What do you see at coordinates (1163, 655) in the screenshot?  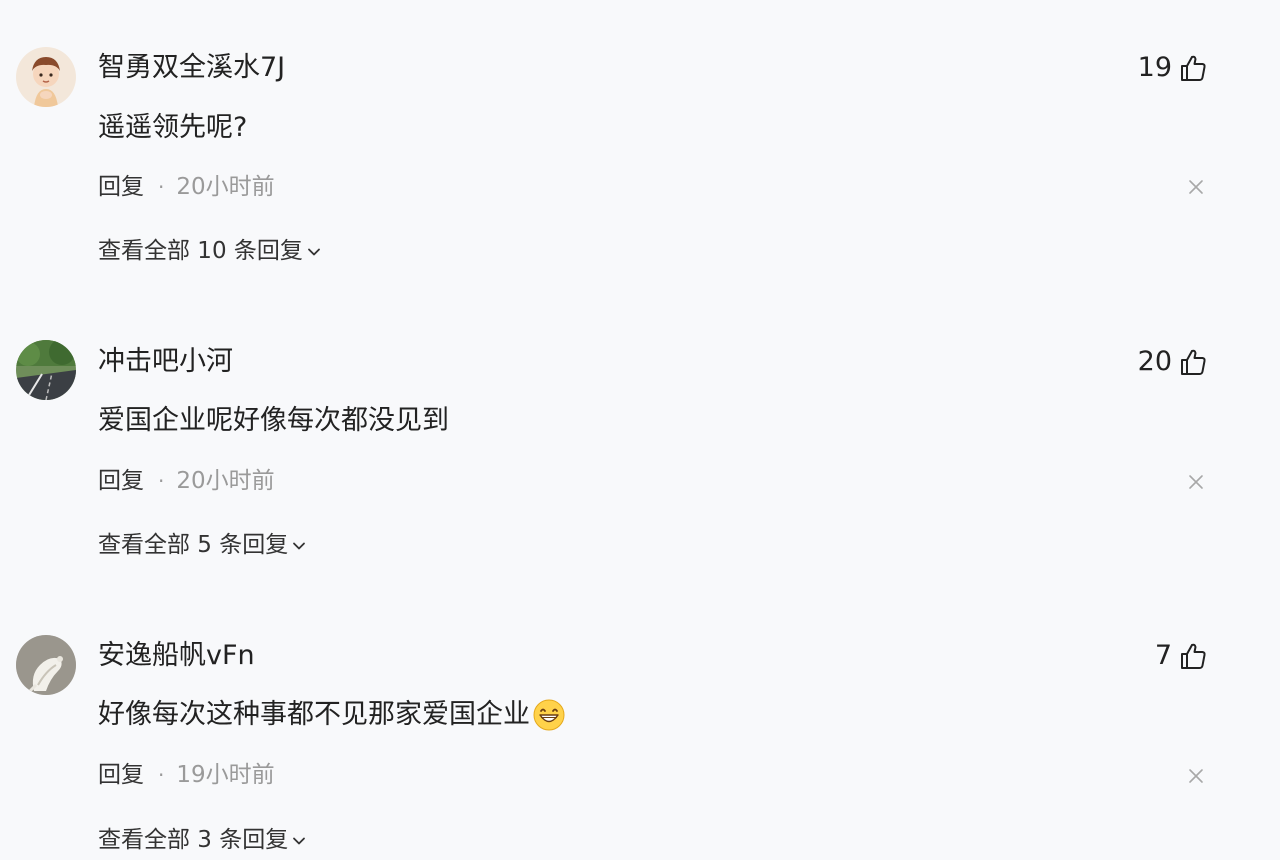 I see `like-count-value: 7` at bounding box center [1163, 655].